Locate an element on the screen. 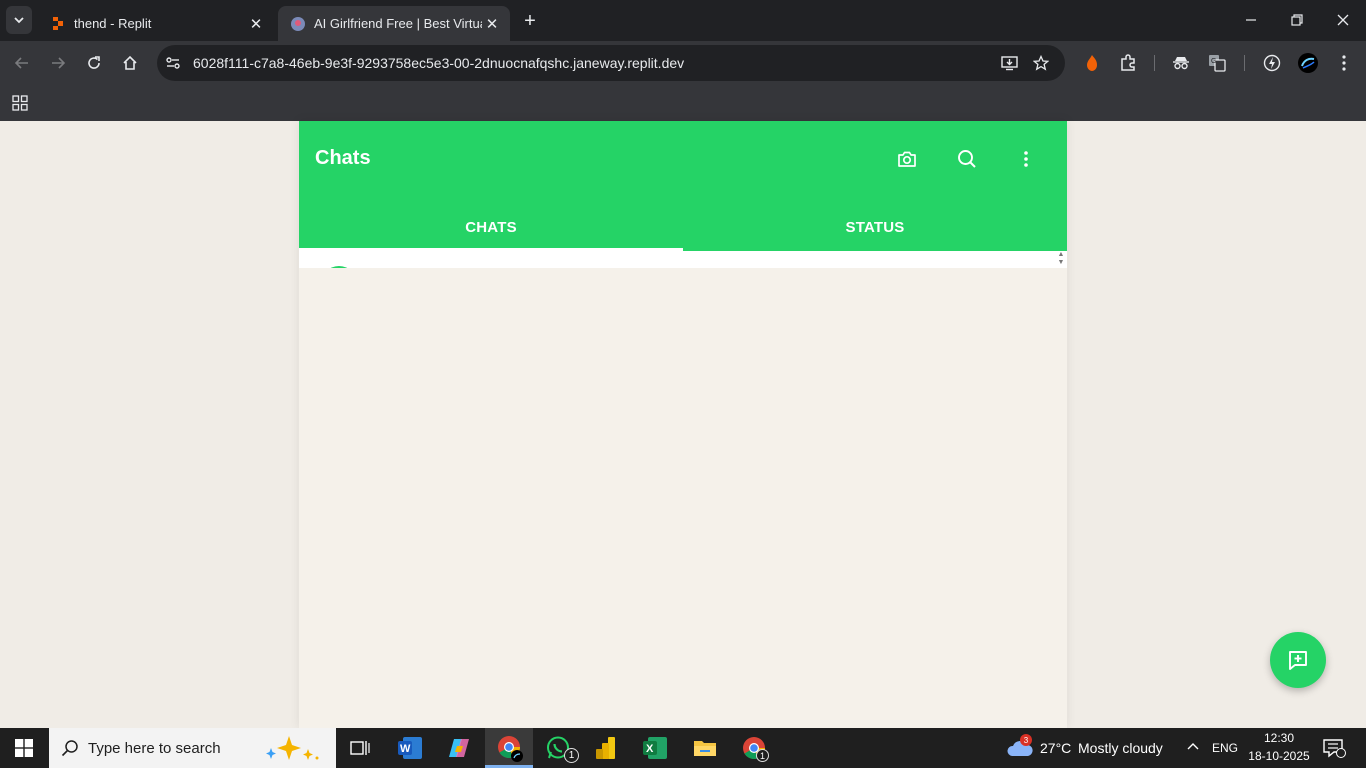  task-view-icon is located at coordinates (360, 748).